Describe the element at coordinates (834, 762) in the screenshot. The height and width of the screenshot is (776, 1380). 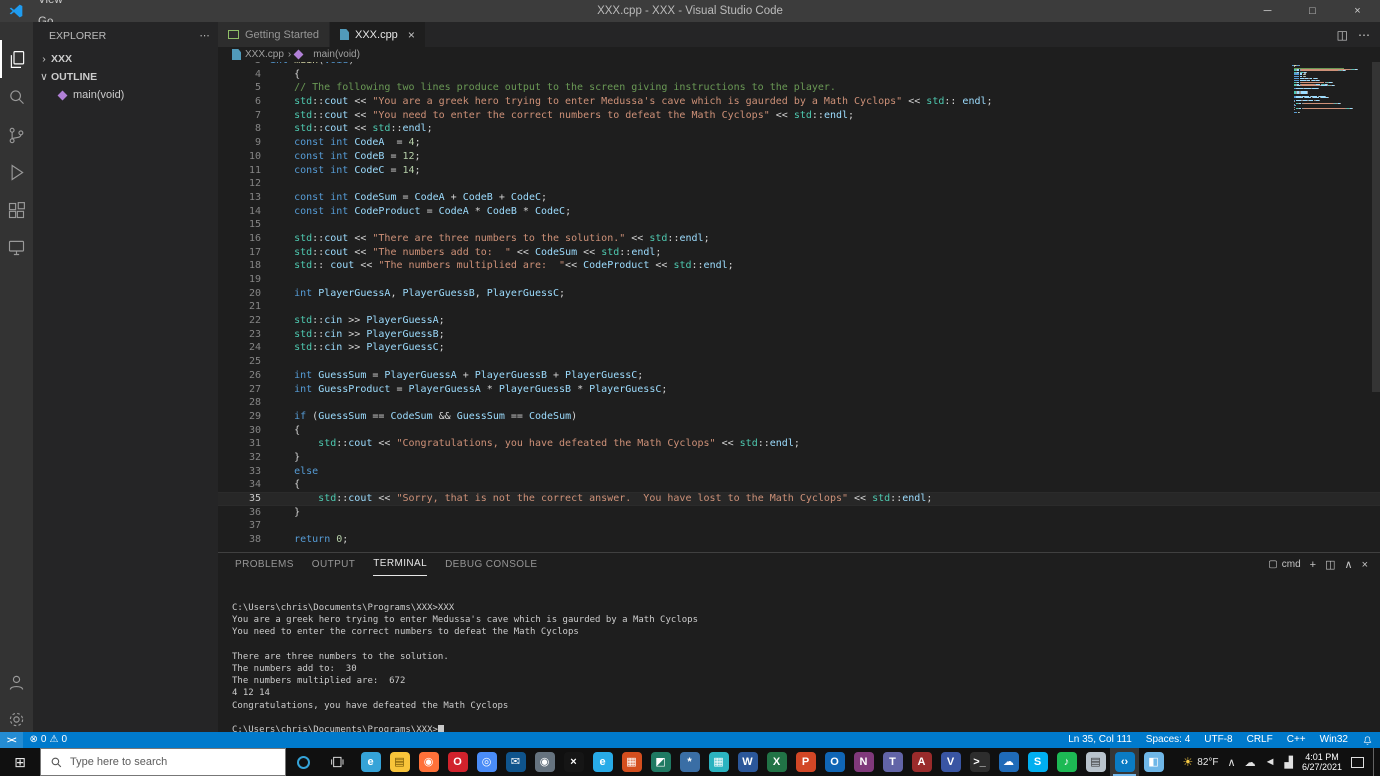
I see `taskbar-outlook-icon: O` at that location.